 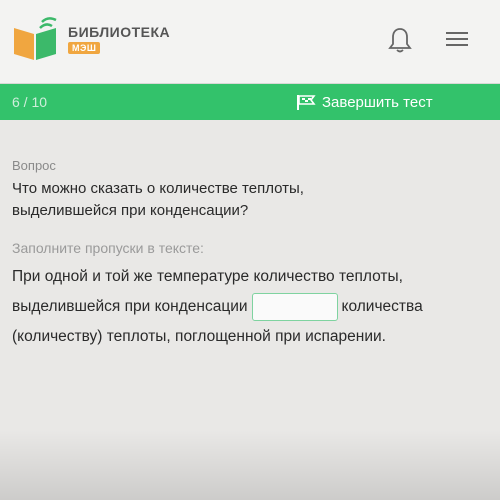 What do you see at coordinates (35, 38) in the screenshot?
I see `library-logo-icon` at bounding box center [35, 38].